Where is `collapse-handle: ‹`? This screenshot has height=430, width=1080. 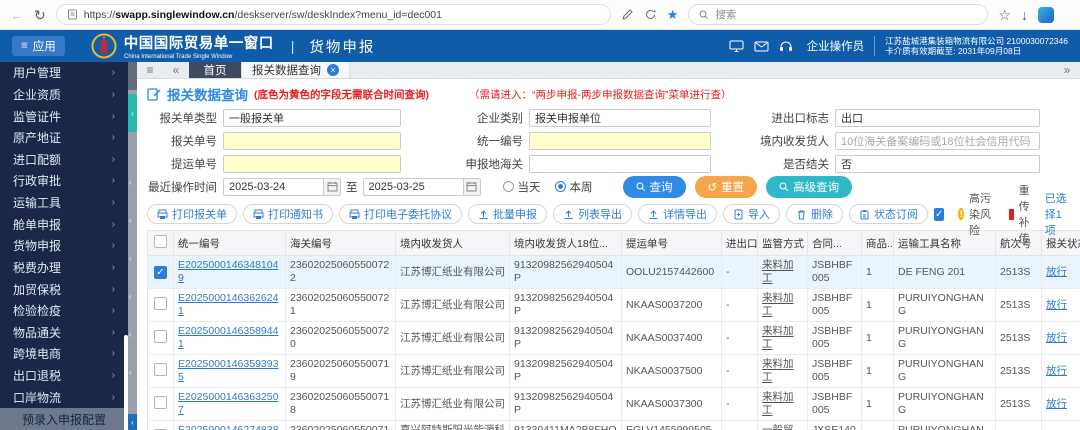 collapse-handle: ‹ is located at coordinates (132, 113).